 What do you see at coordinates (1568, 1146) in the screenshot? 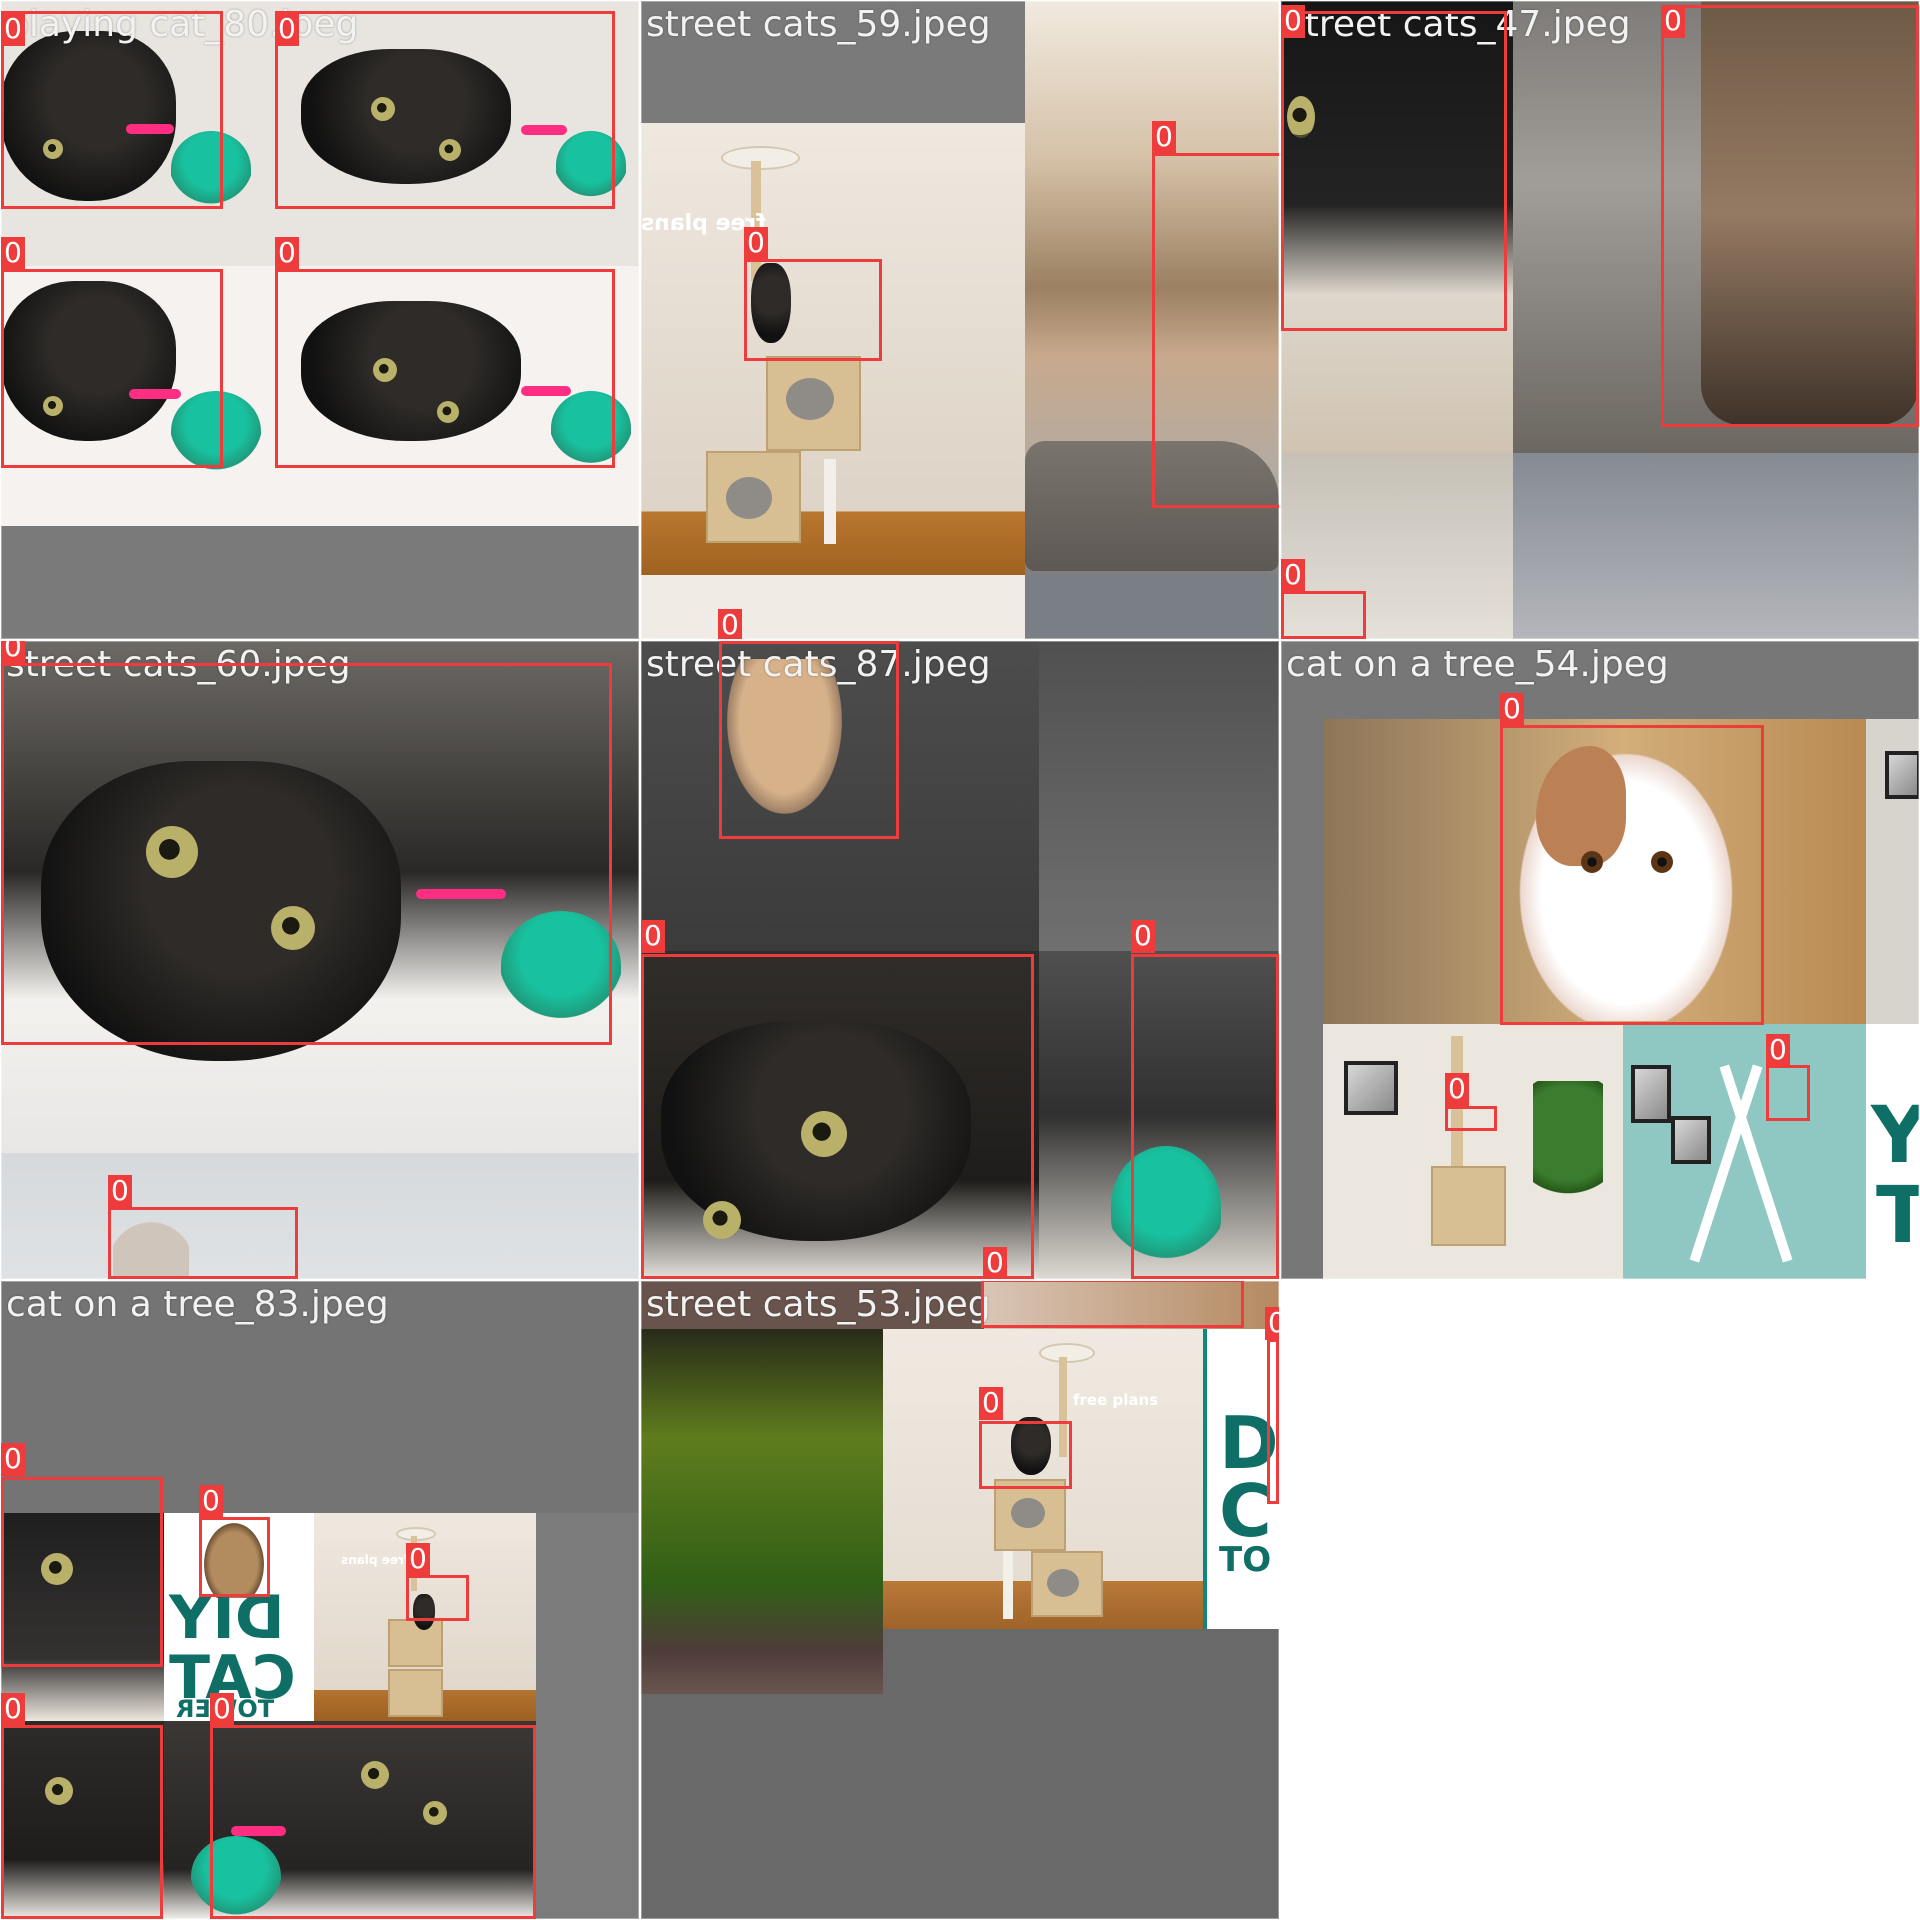
I see `plant` at bounding box center [1568, 1146].